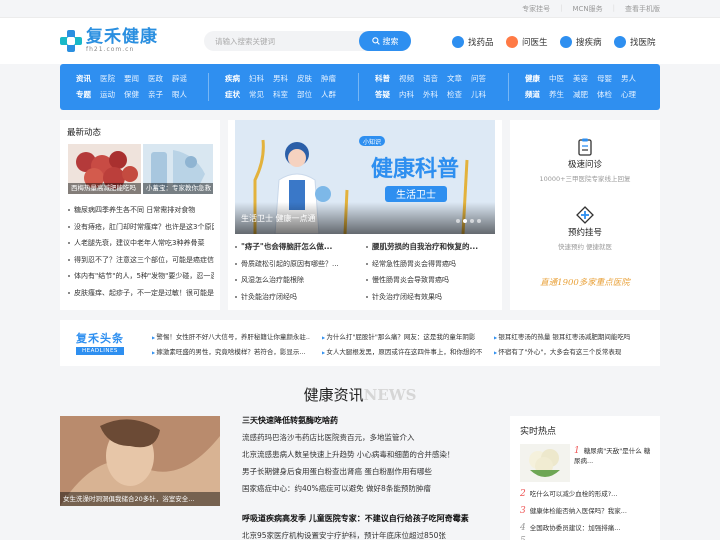  Describe the element at coordinates (141, 227) in the screenshot. I see `list-item: 没有痔疮，肛门却时常瘙痒？也许是这3个原因` at that location.